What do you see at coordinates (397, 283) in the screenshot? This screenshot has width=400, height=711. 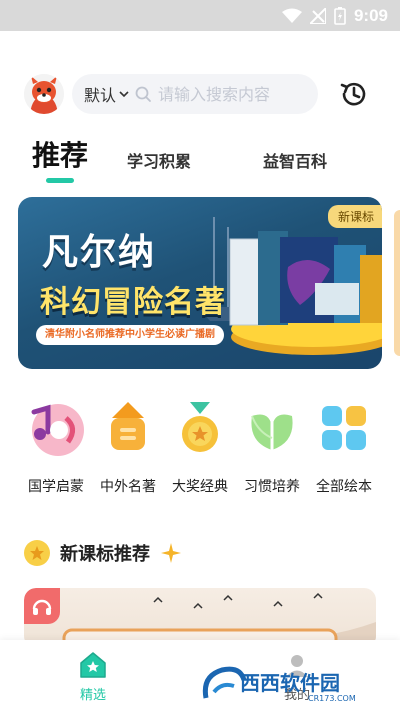 I see `next-banner-peek` at bounding box center [397, 283].